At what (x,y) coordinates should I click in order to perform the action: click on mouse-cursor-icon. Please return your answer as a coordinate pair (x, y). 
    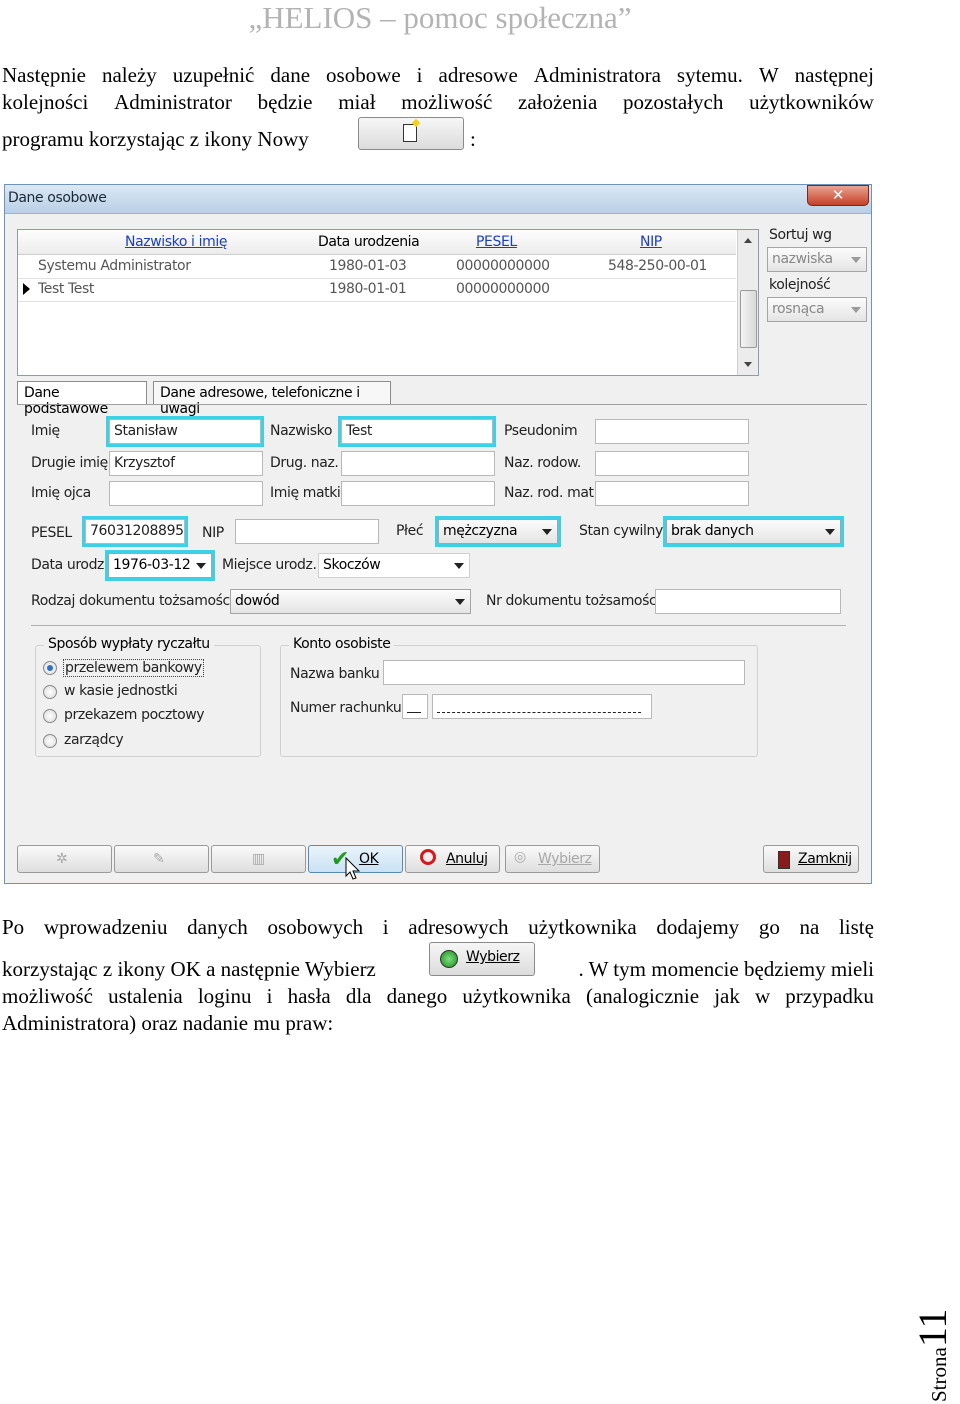
    Looking at the image, I should click on (353, 868).